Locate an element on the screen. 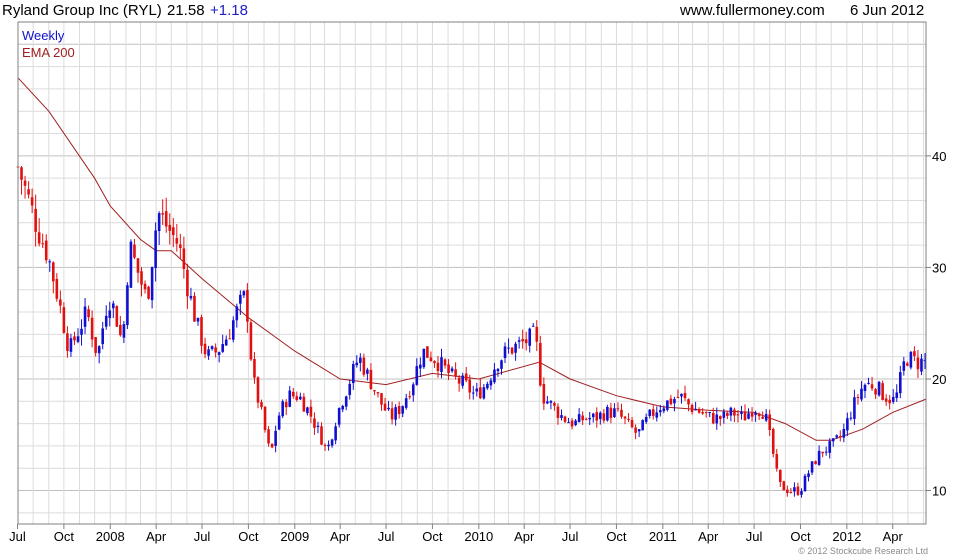 Image resolution: width=980 pixels, height=560 pixels. x-tick-label: 2009 is located at coordinates (294, 536).